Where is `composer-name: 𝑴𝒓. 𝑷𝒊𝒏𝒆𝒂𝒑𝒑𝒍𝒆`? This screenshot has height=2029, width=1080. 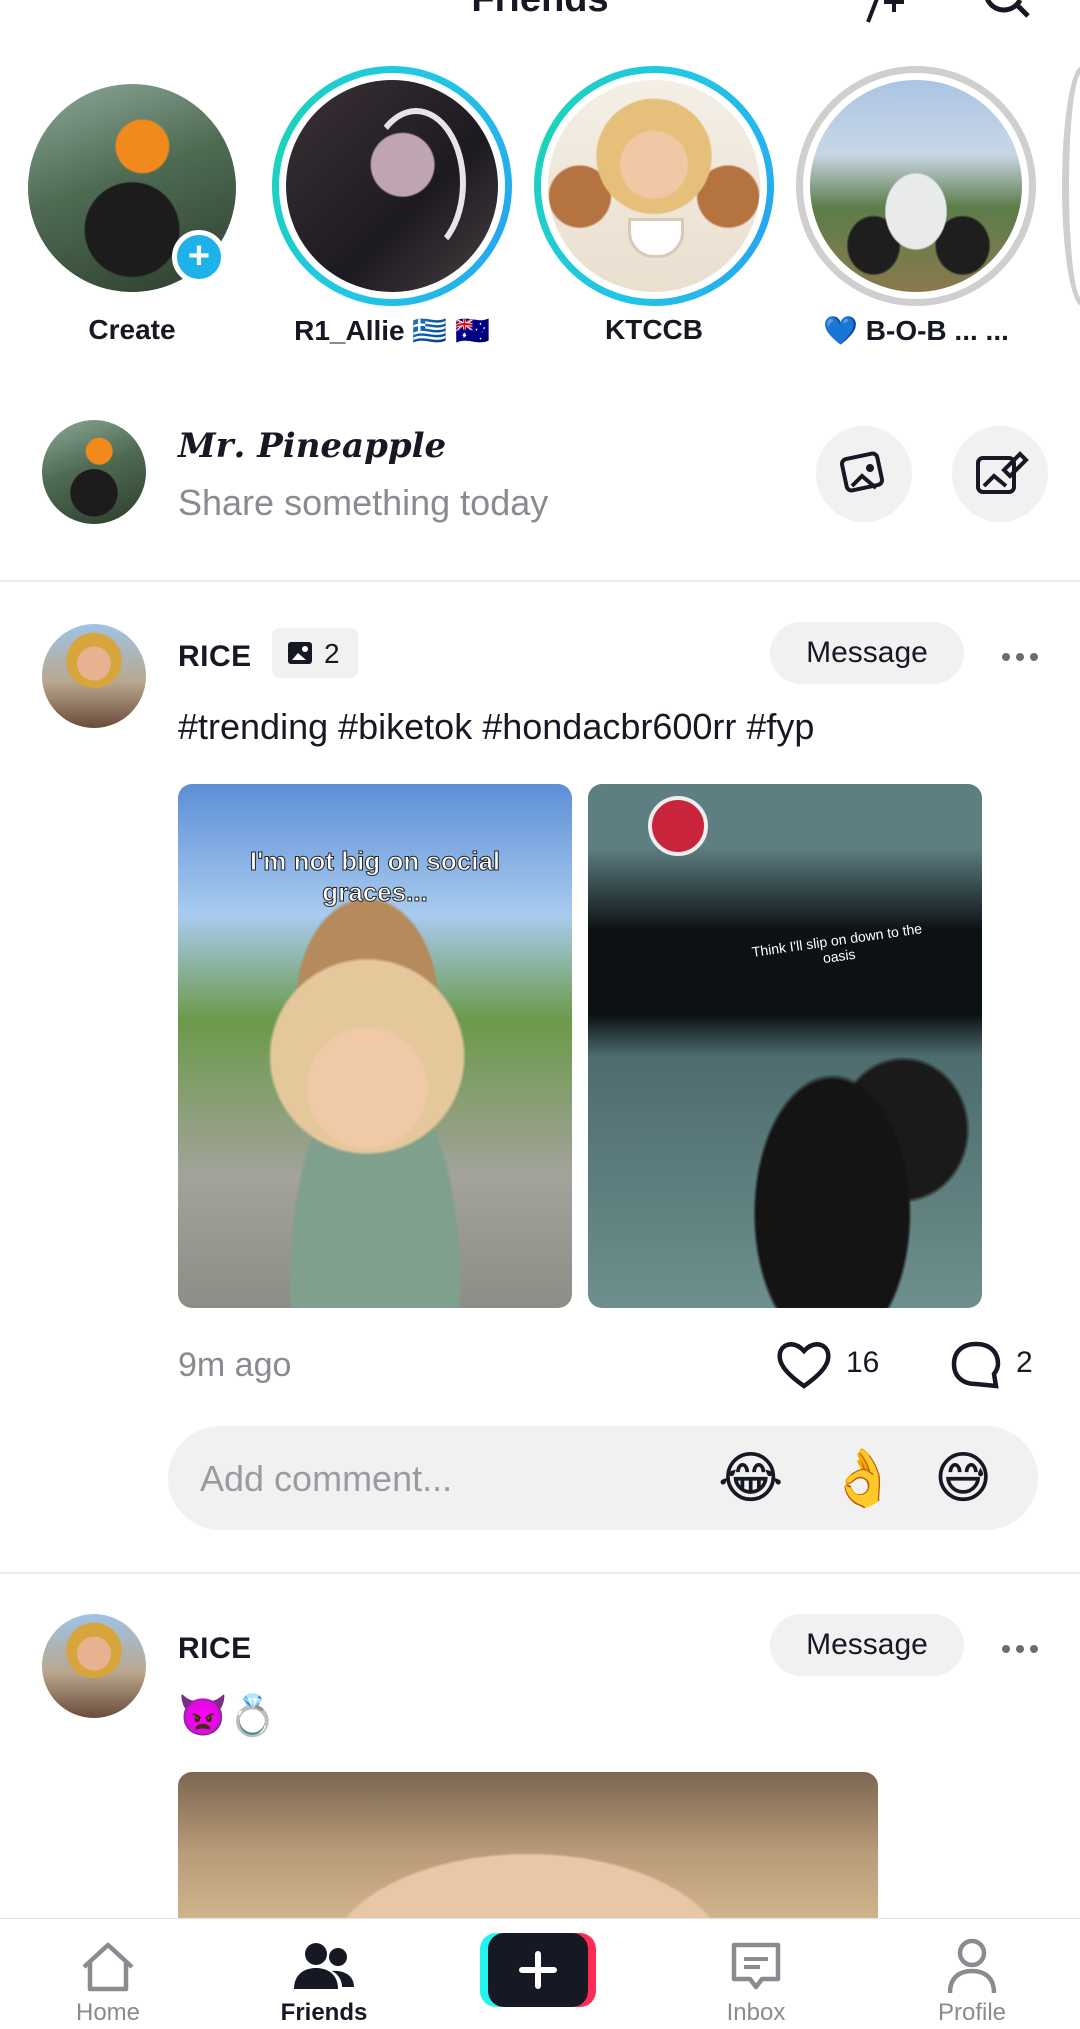
composer-name: 𝑴𝒓. 𝑷𝒊𝒏𝒆𝒂𝒑𝒑𝒍𝒆 is located at coordinates (312, 446).